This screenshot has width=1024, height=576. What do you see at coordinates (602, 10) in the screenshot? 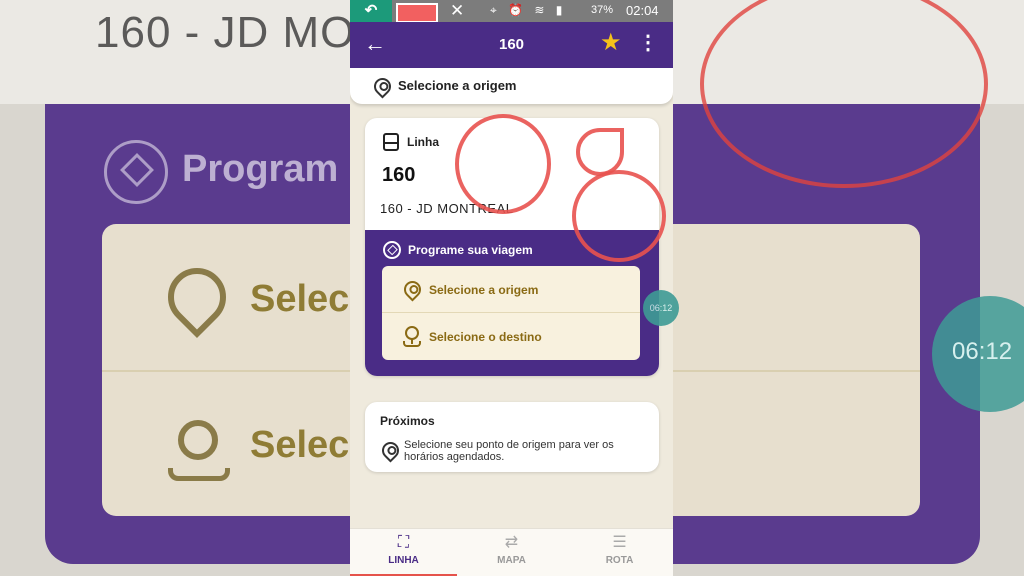
I see `battery-level: 37%` at bounding box center [602, 10].